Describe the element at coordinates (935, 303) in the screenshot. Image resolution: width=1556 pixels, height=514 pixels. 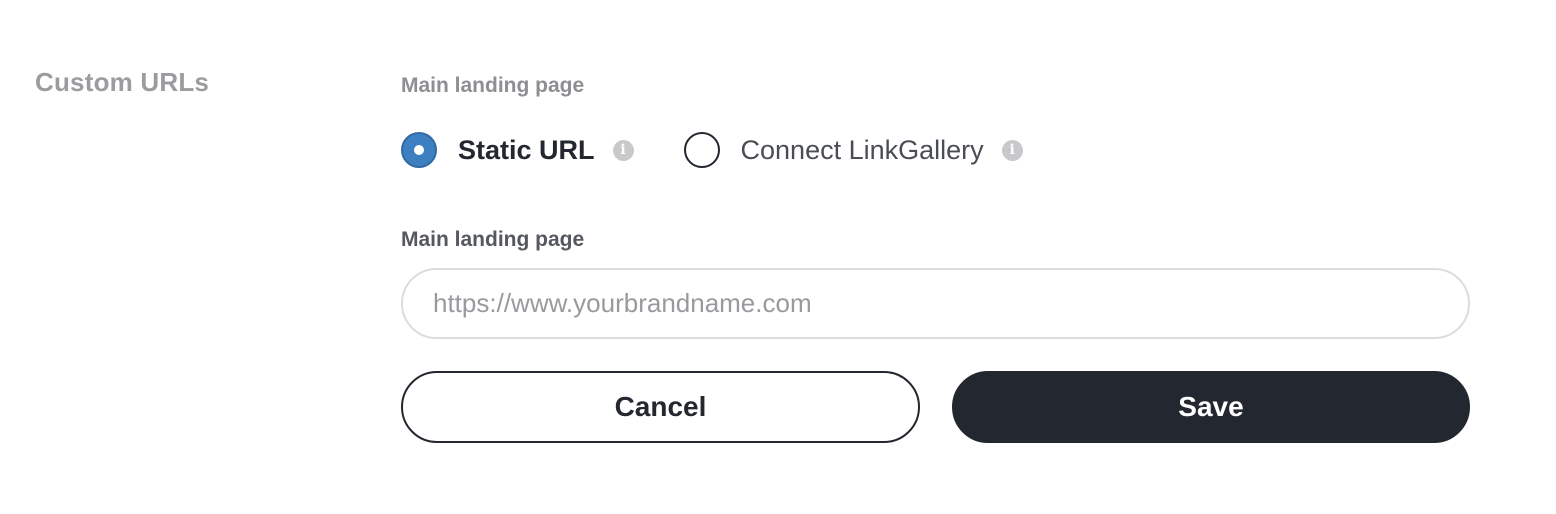
I see `landing-page-url-input` at that location.